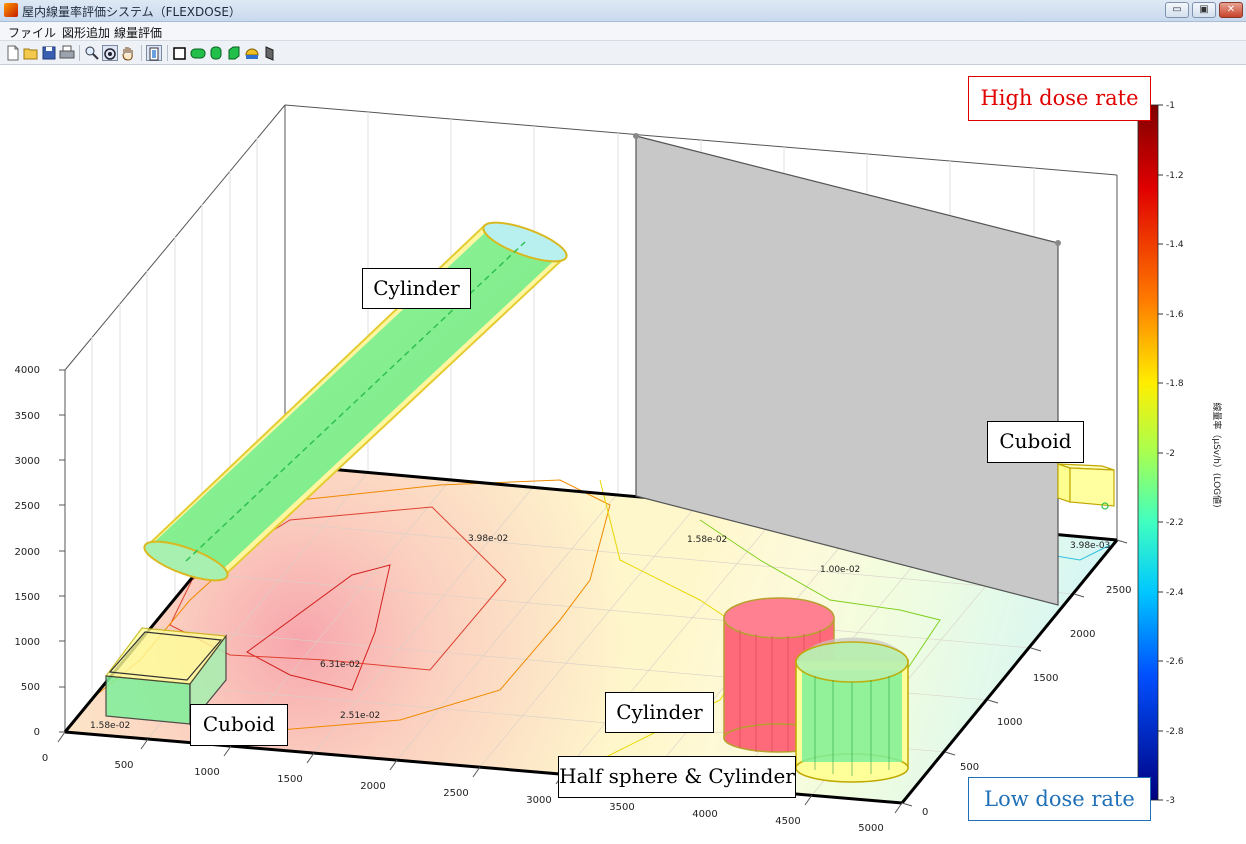  What do you see at coordinates (1204, 10) in the screenshot?
I see `maximize-button: ▣` at bounding box center [1204, 10].